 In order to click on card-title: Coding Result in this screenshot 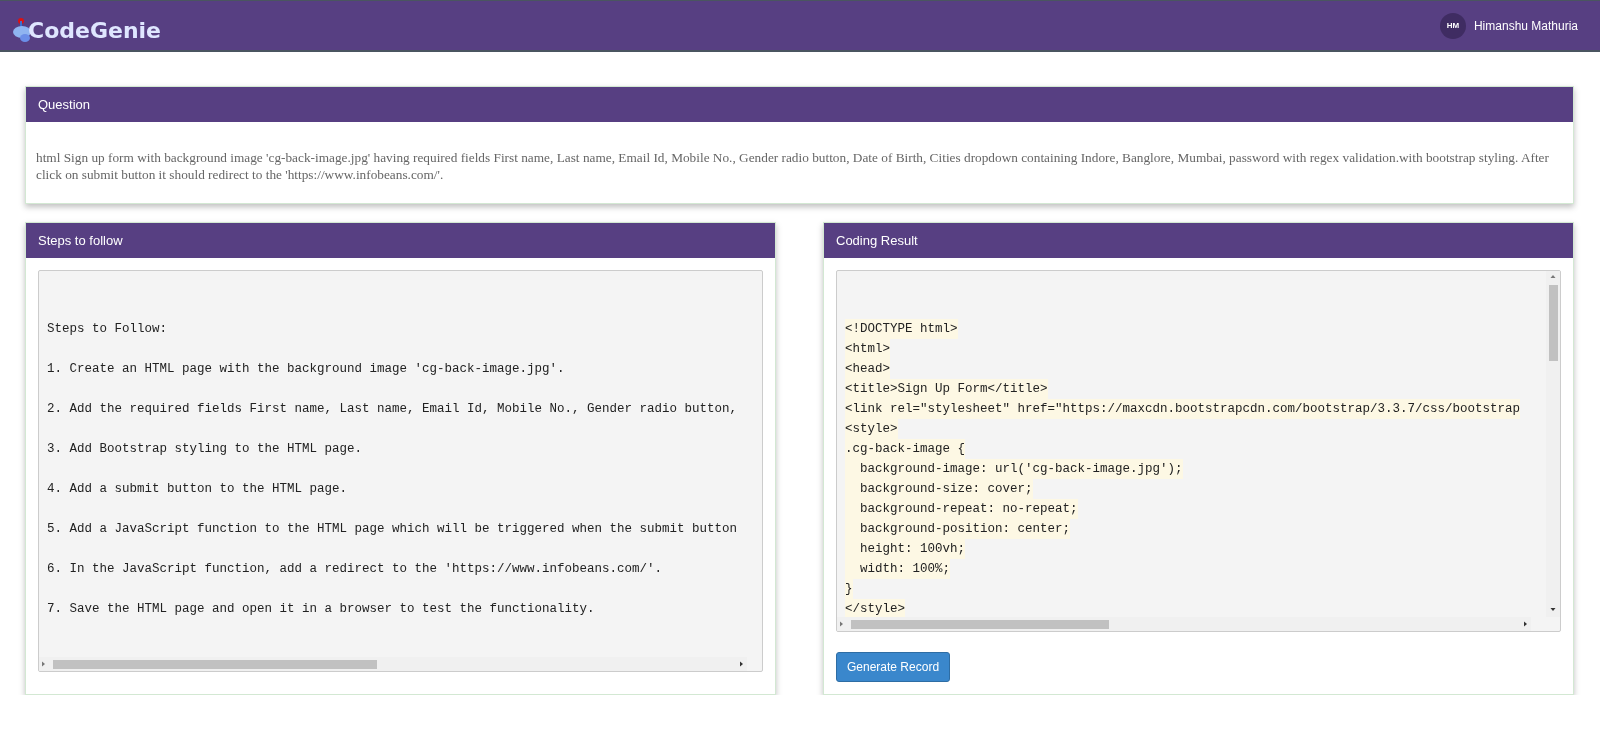, I will do `click(1198, 241)`.